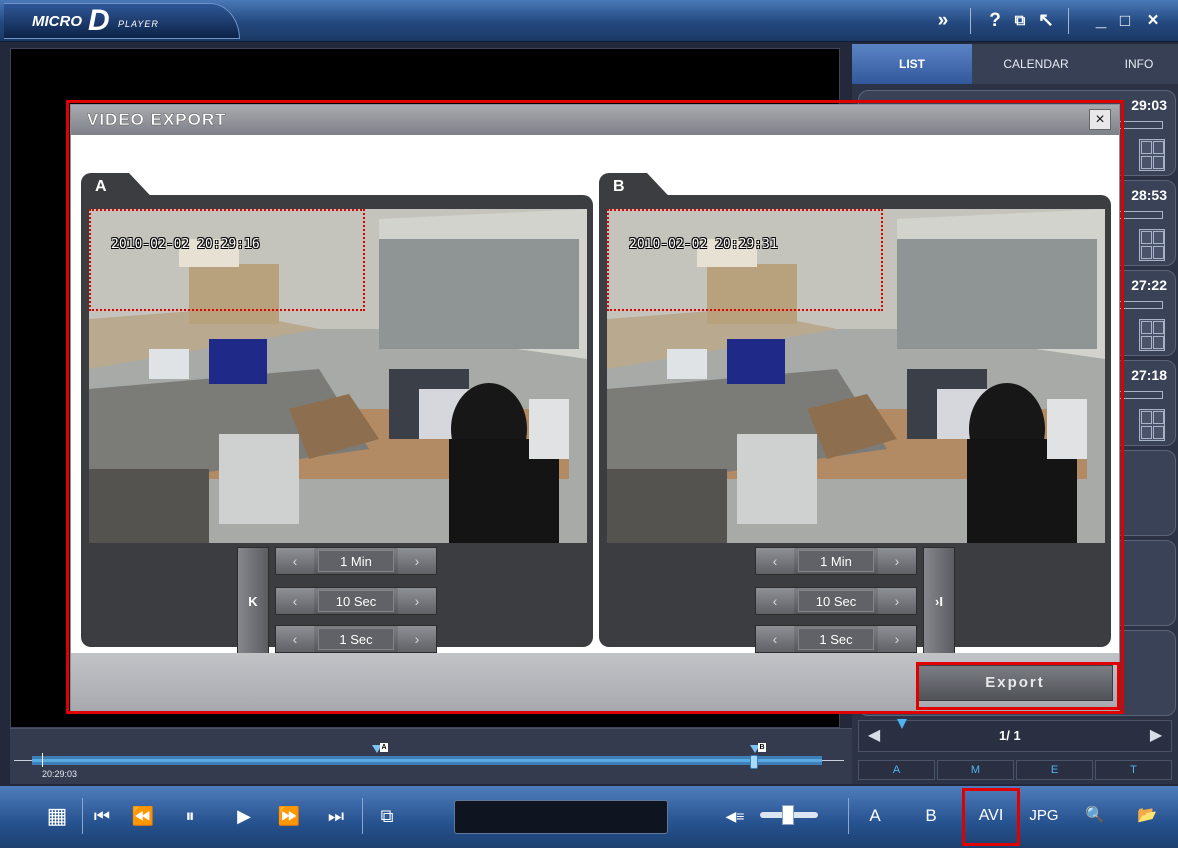  What do you see at coordinates (1149, 105) in the screenshot?
I see `list-item-time: 29:03` at bounding box center [1149, 105].